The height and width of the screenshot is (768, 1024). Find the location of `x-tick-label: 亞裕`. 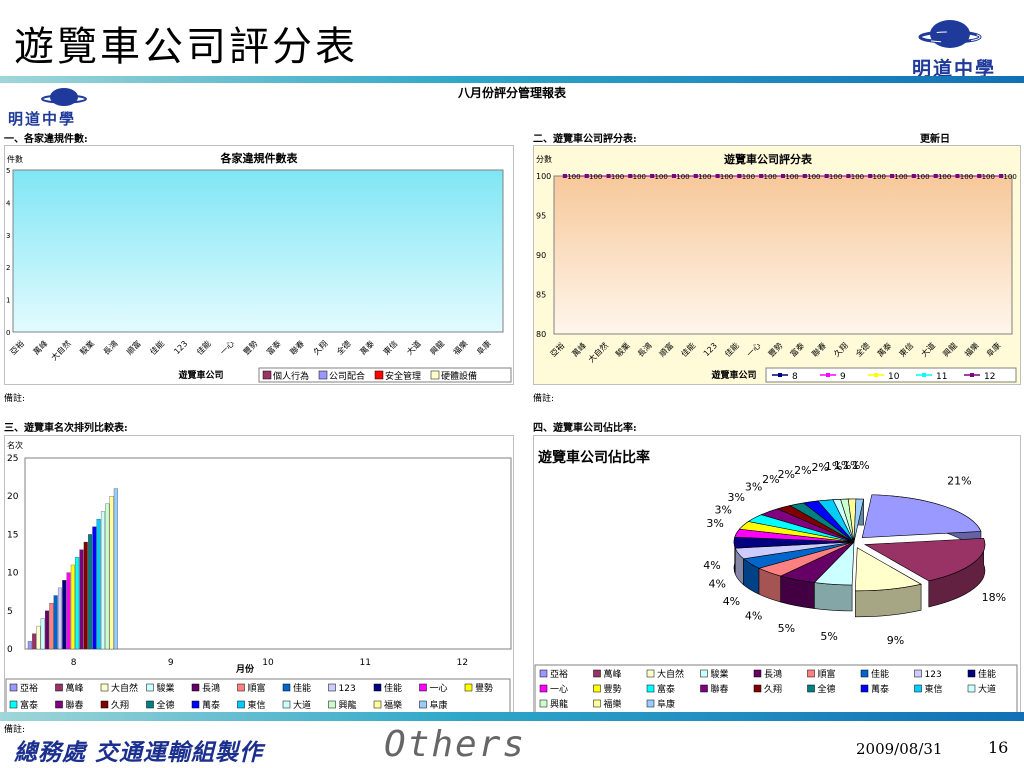

x-tick-label: 亞裕 is located at coordinates (17, 347).